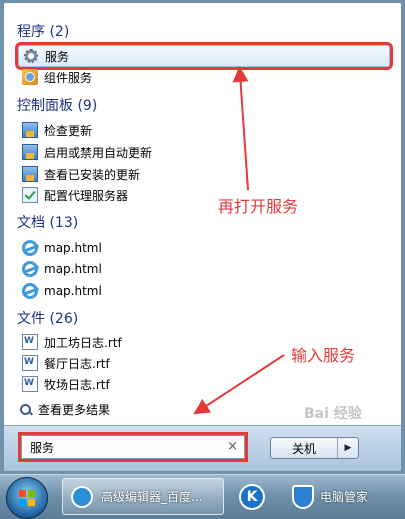 The height and width of the screenshot is (519, 405). I want to click on arrow-to-services, so click(240, 128).